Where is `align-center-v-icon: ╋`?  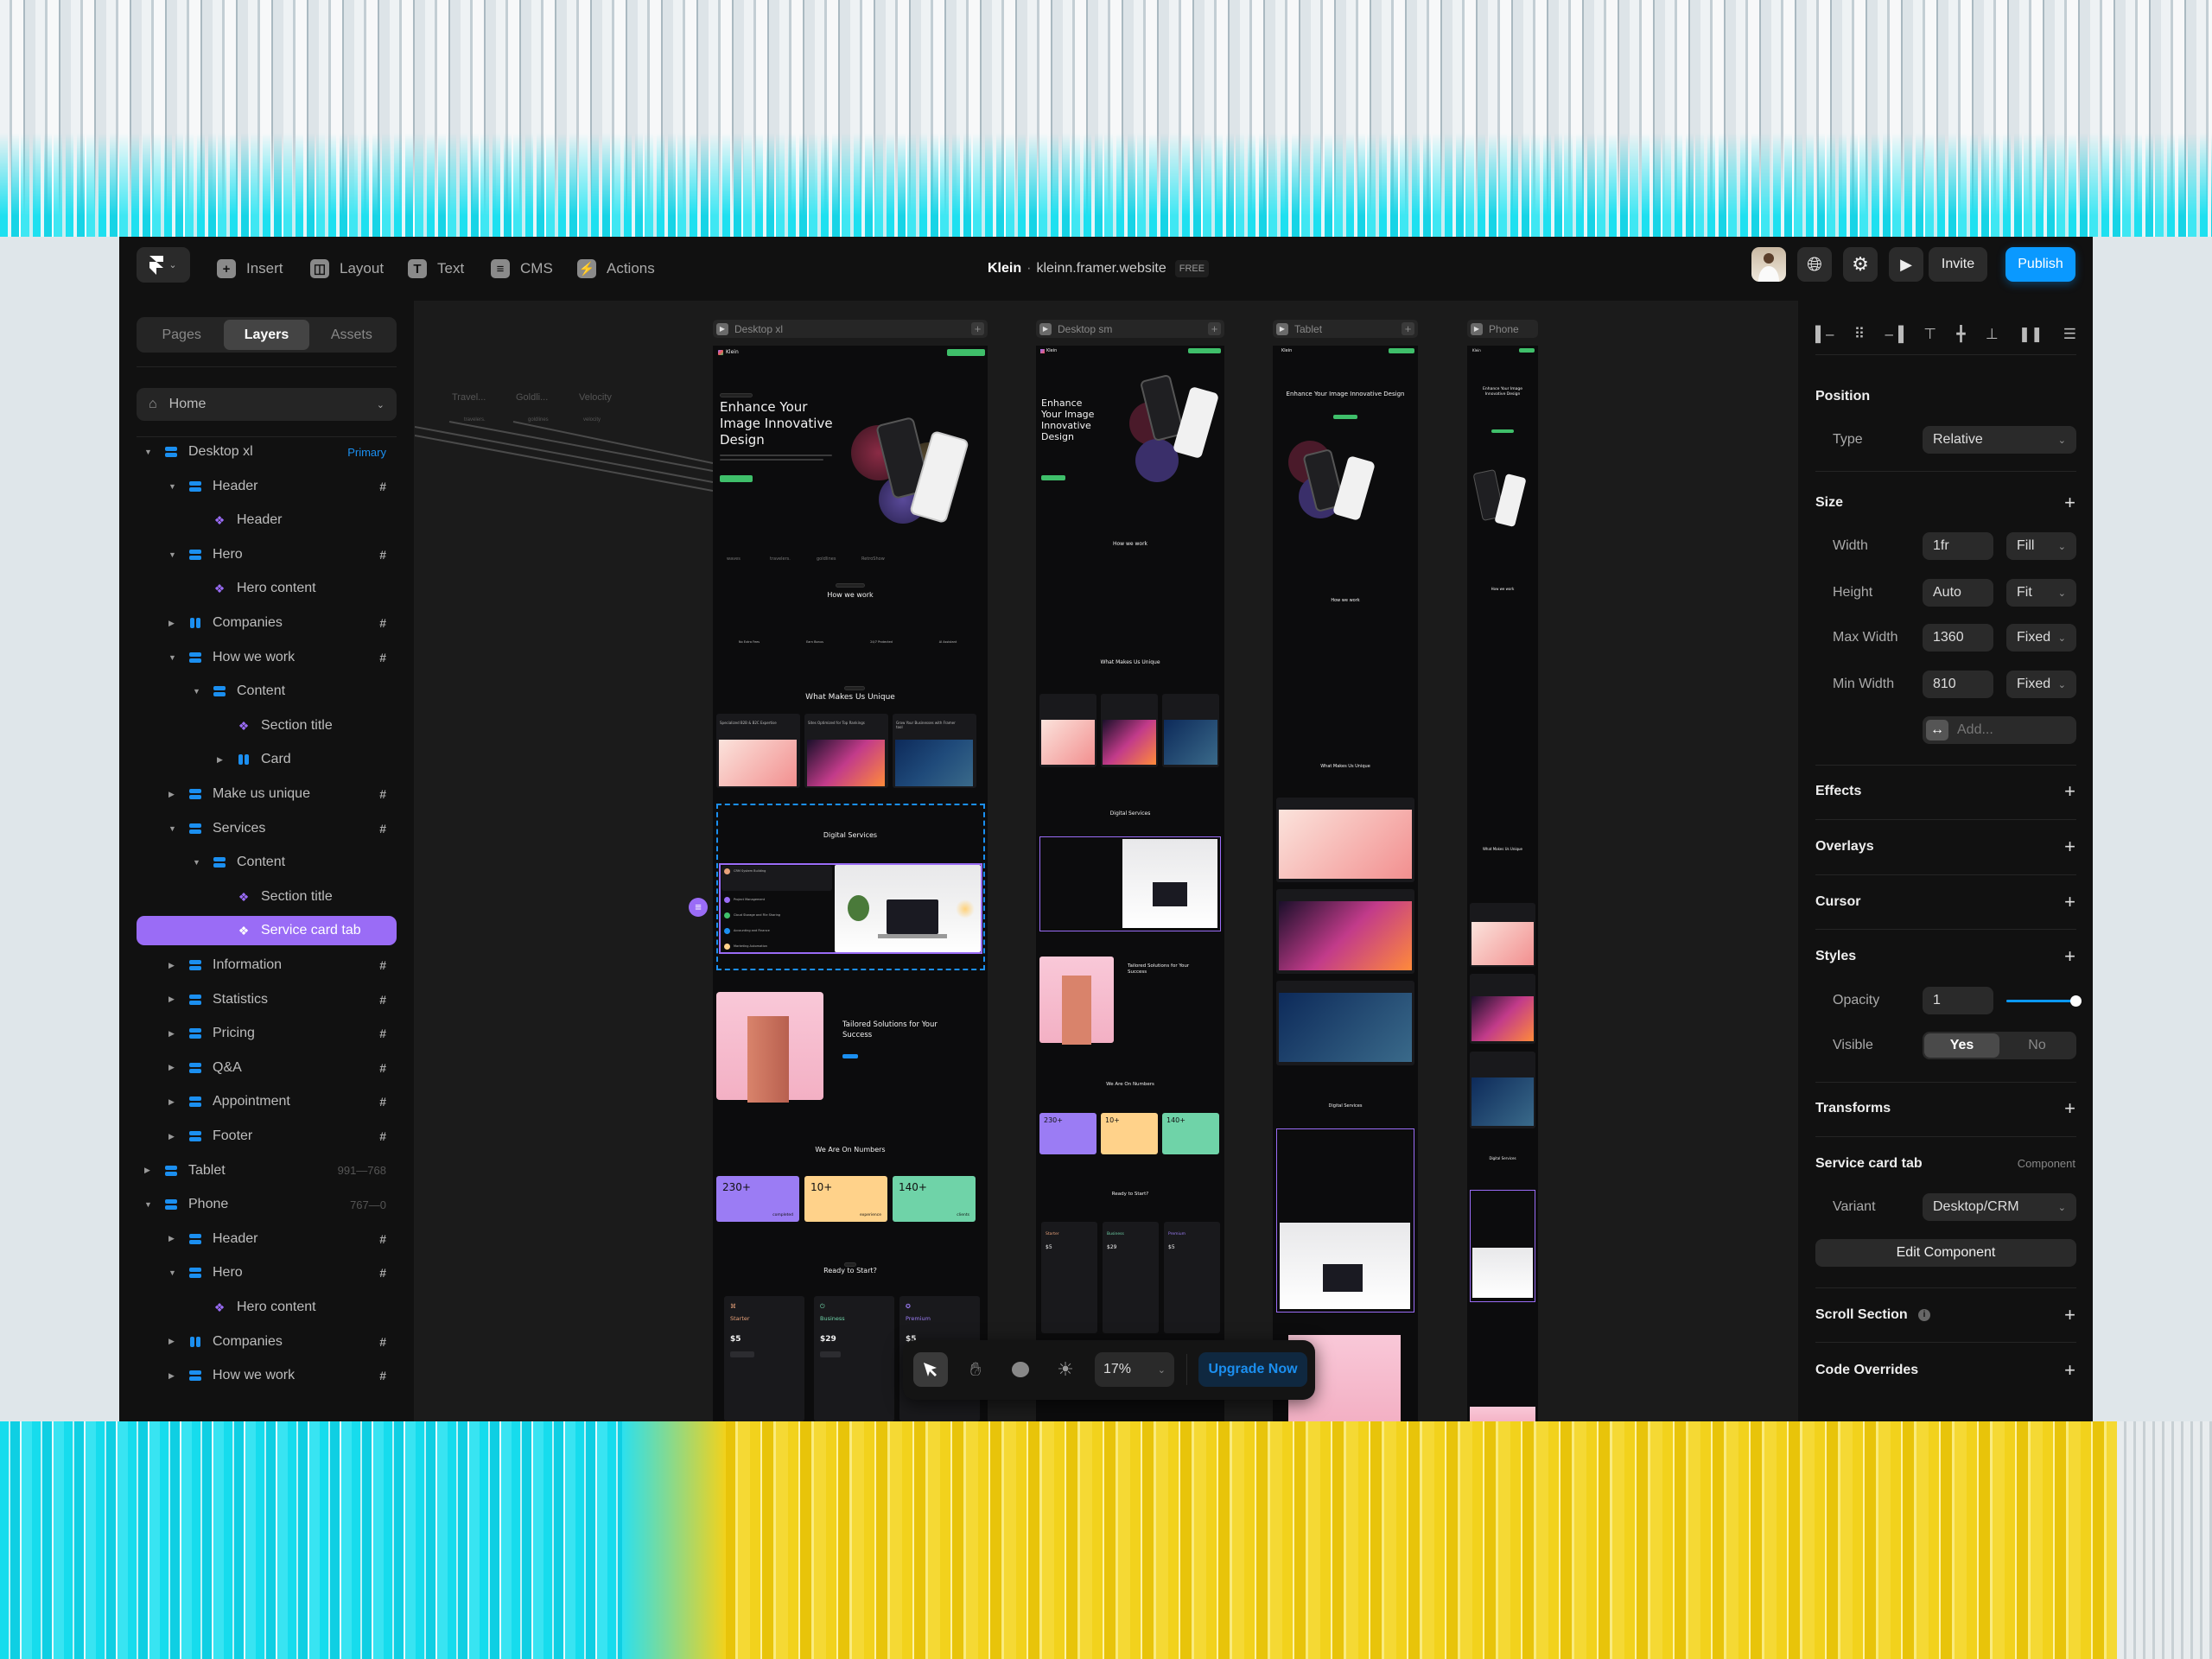
align-center-v-icon: ╋ is located at coordinates (1960, 335).